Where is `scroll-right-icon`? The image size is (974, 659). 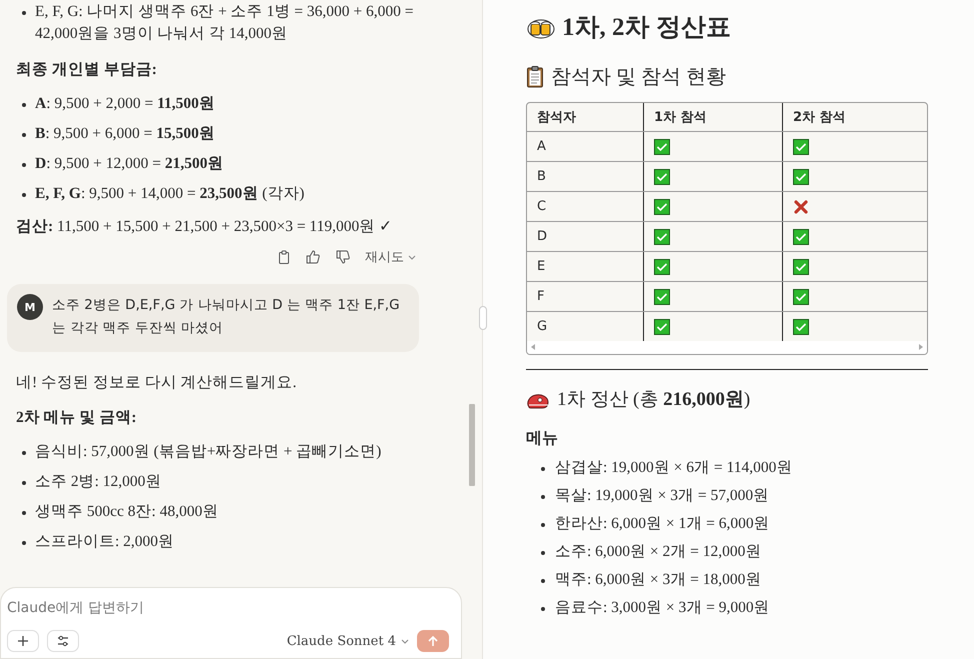 scroll-right-icon is located at coordinates (921, 347).